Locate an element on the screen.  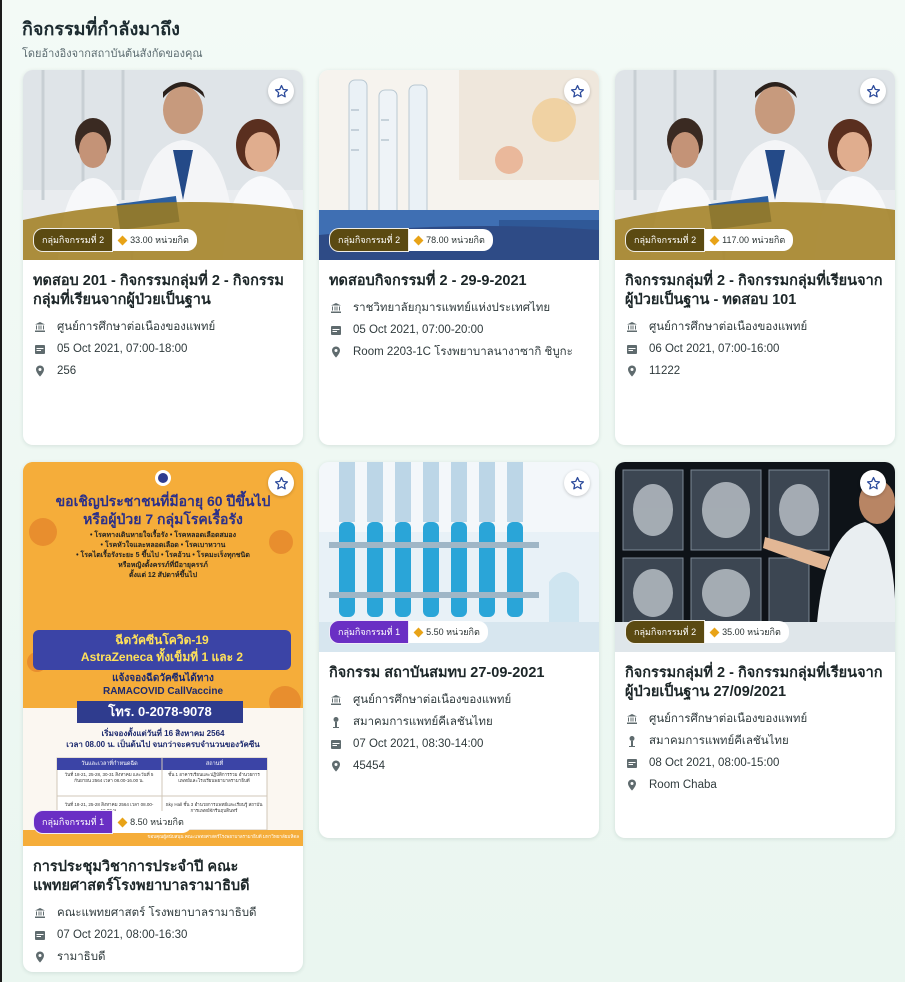
activity-image: กลุ่มกิจกรรมที่ 2 35.00 หน่วยกิต is located at coordinates (755, 557).